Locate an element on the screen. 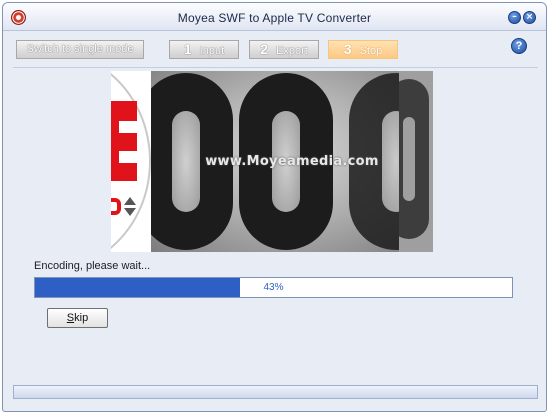 This screenshot has width=550, height=415. step-label: Export is located at coordinates (292, 51).